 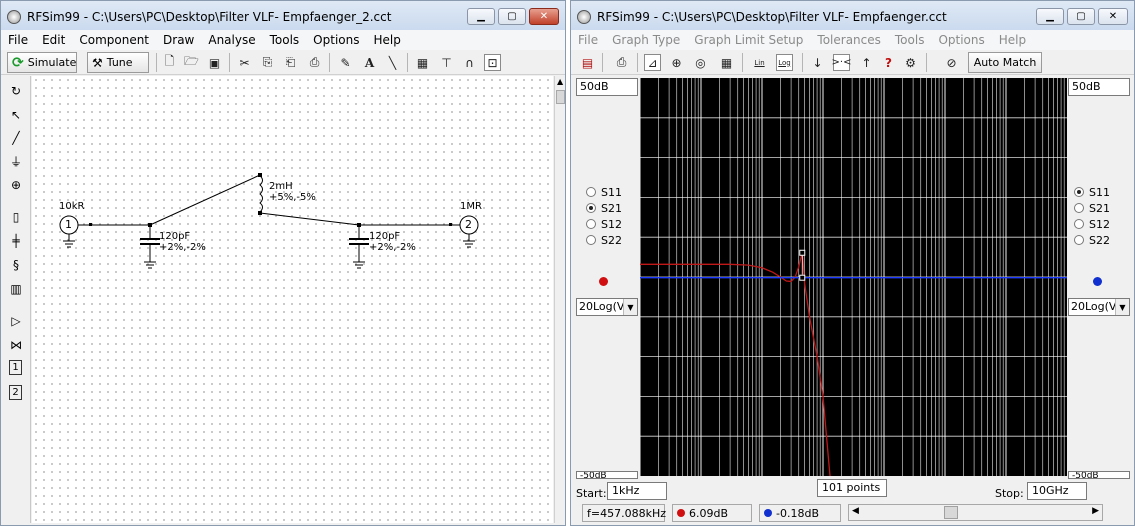 What do you see at coordinates (604, 240) in the screenshot?
I see `left-s22-option: S22` at bounding box center [604, 240].